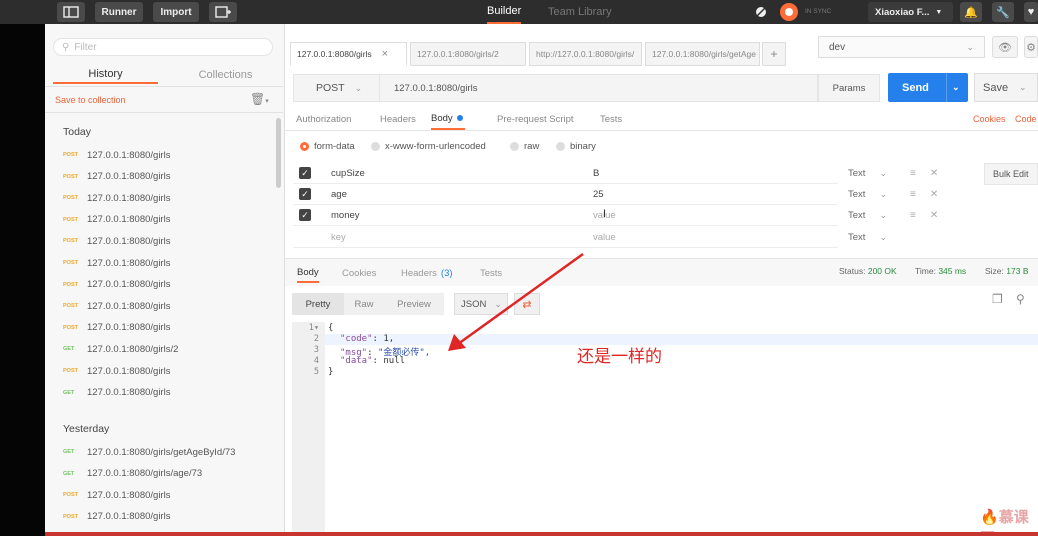 The height and width of the screenshot is (536, 1038). Describe the element at coordinates (163, 47) in the screenshot. I see `filter-input: ⚲ Filter` at that location.